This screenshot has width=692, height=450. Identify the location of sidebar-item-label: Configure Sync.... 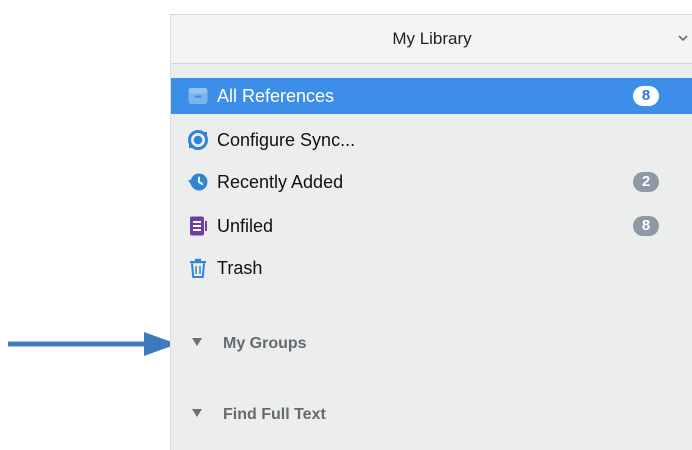
(286, 140).